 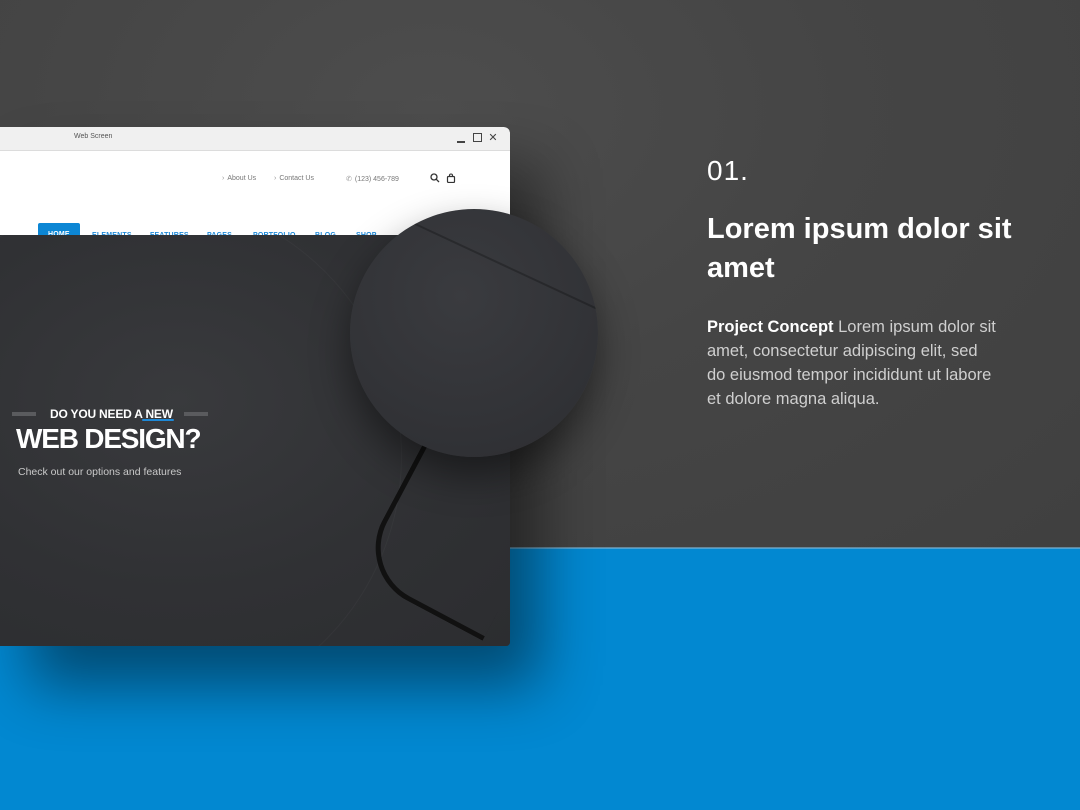 I want to click on close-icon: ✕, so click(x=493, y=138).